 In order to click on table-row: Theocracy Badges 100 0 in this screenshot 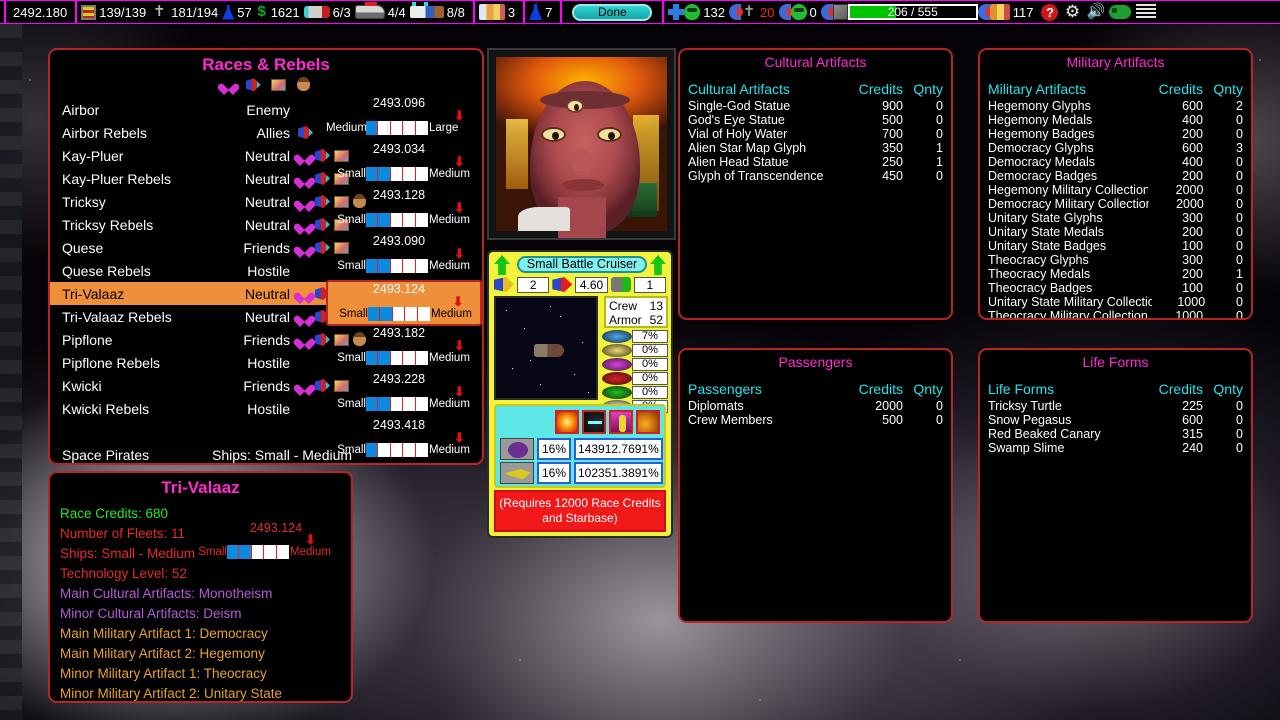, I will do `click(1115, 288)`.